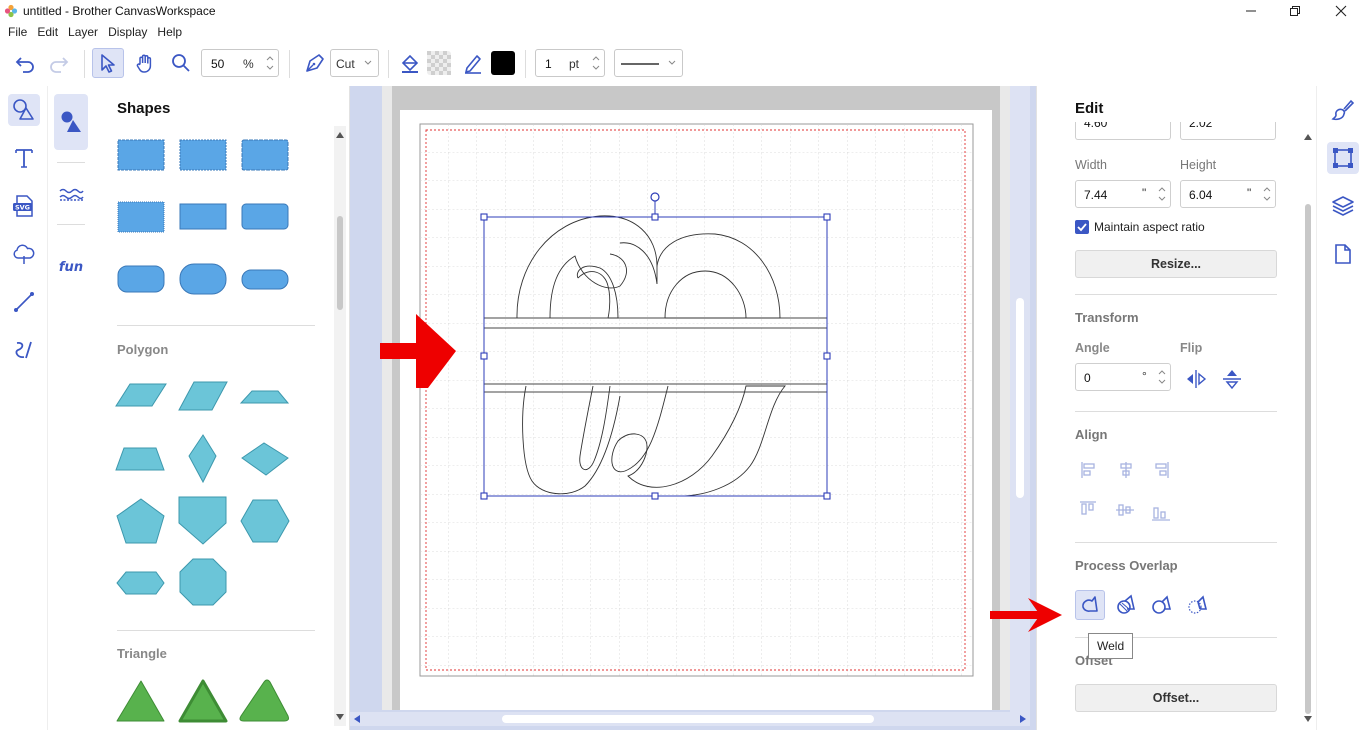 The image size is (1366, 730). I want to click on subtract-overlap-button, so click(1162, 605).